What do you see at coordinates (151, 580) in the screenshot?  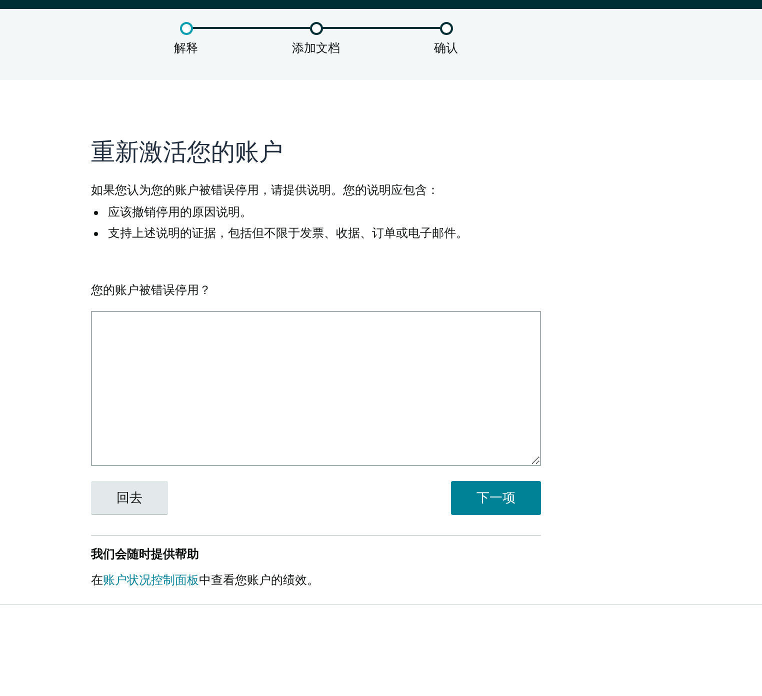 I see `dashboard-link: 账户状况控制面板` at bounding box center [151, 580].